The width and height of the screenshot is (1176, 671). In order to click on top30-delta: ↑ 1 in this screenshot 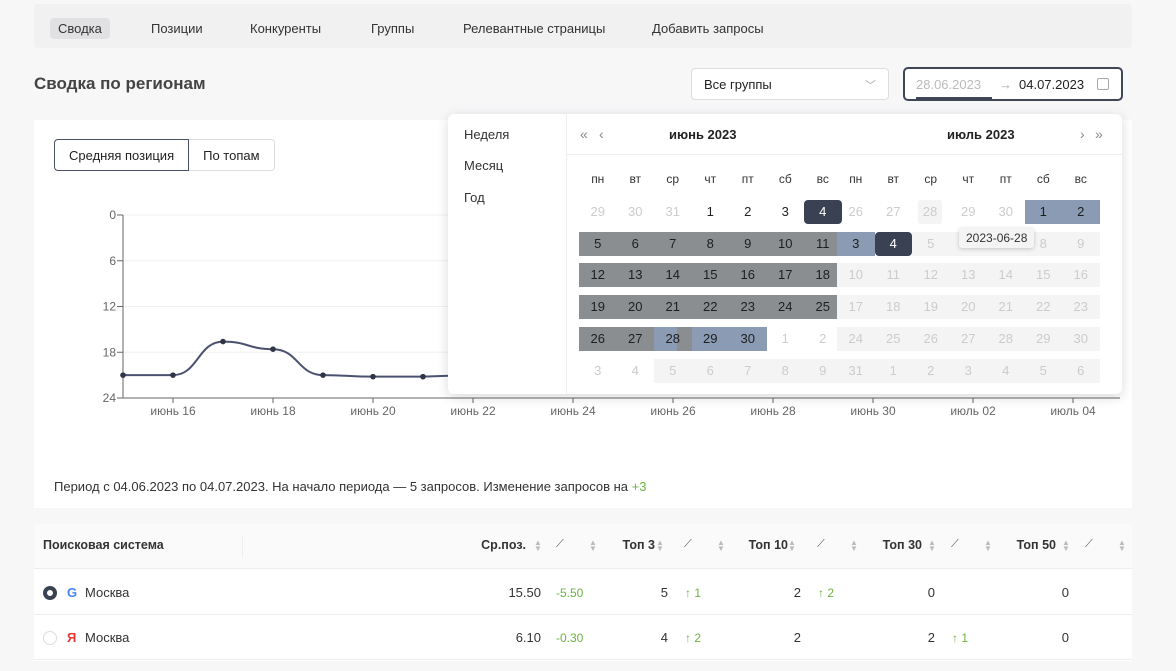, I will do `click(960, 638)`.